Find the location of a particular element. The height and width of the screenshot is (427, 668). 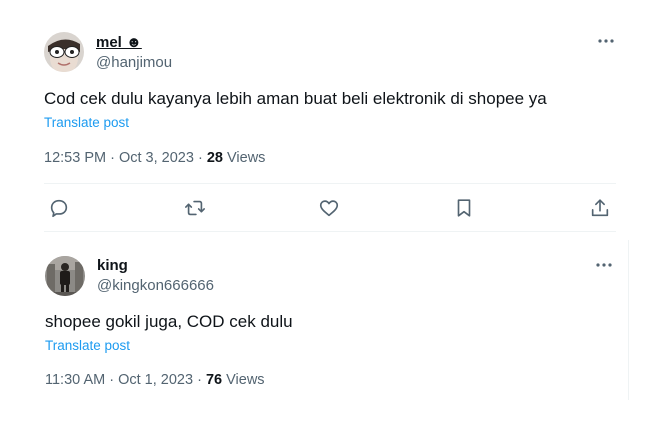

retweet-icon is located at coordinates (195, 208).